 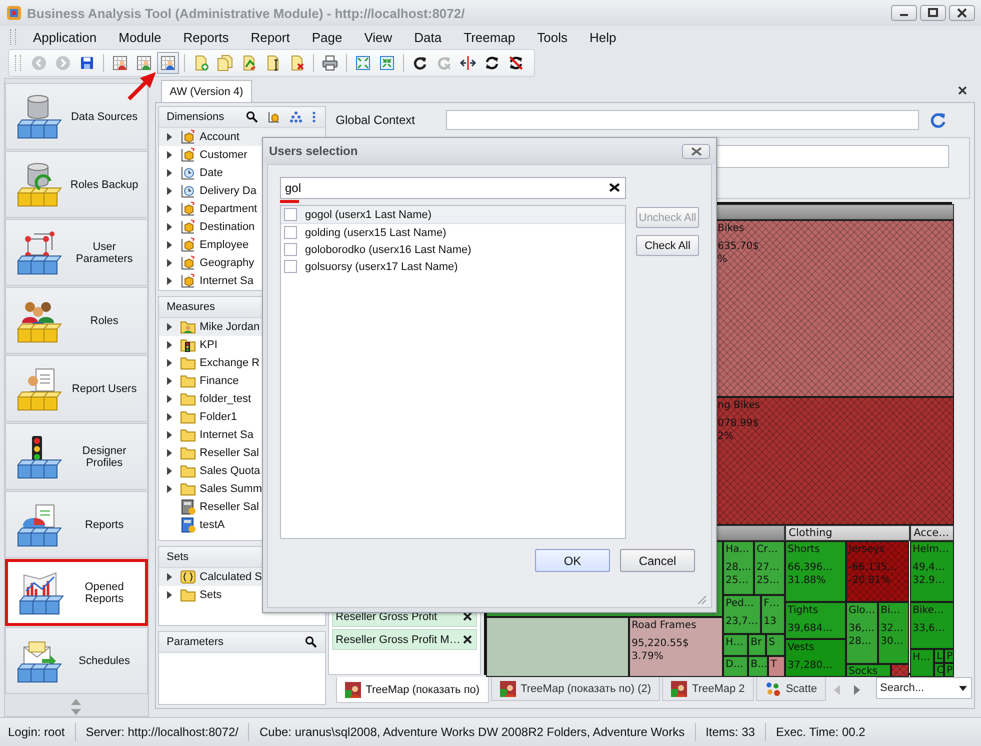 What do you see at coordinates (552, 37) in the screenshot?
I see `menu-item: Tools` at bounding box center [552, 37].